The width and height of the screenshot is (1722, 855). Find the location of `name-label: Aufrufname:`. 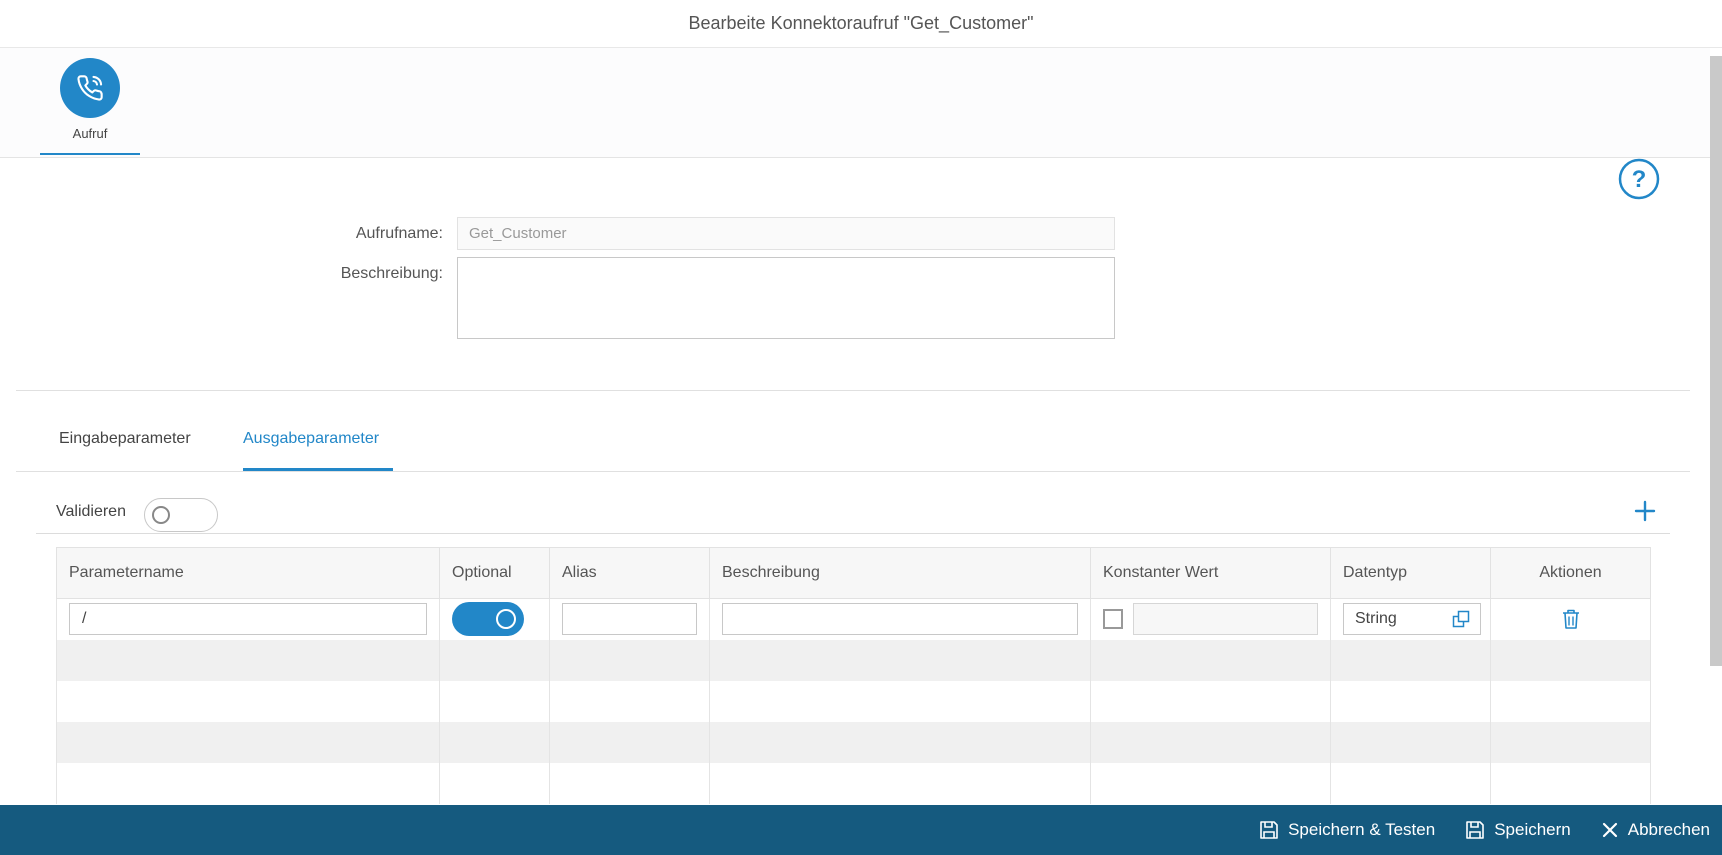

name-label: Aufrufname: is located at coordinates (399, 233).